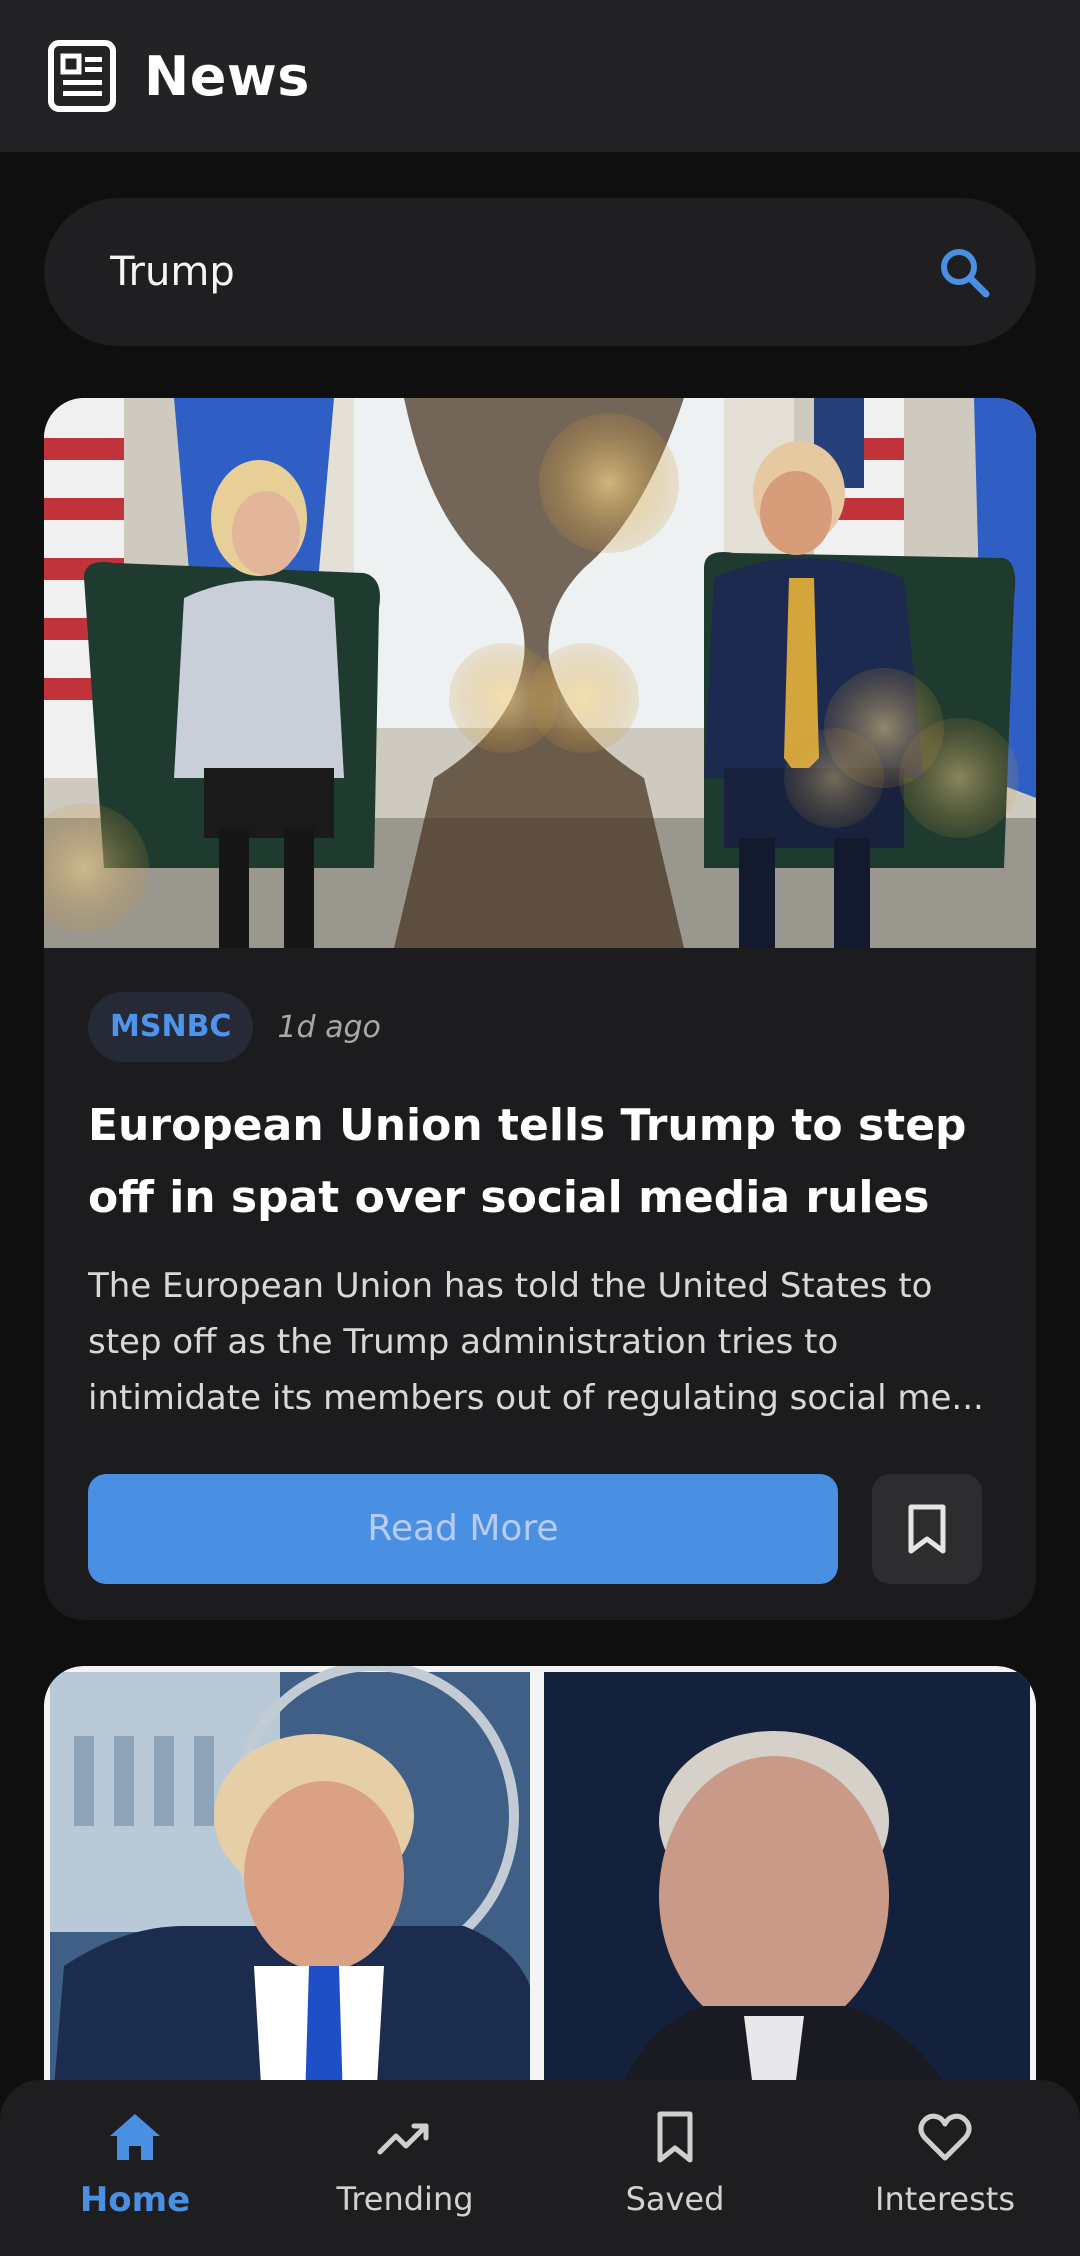  I want to click on article-time: 1d ago, so click(329, 1027).